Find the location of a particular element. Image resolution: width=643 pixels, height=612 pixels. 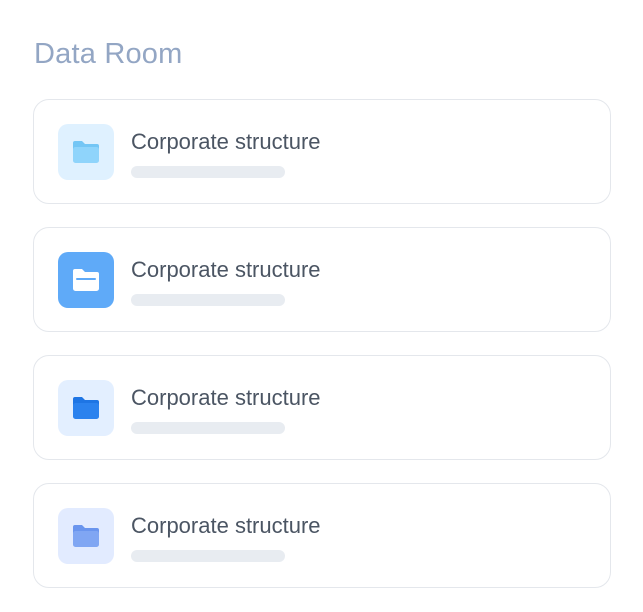

section-title: Data Room is located at coordinates (108, 54).